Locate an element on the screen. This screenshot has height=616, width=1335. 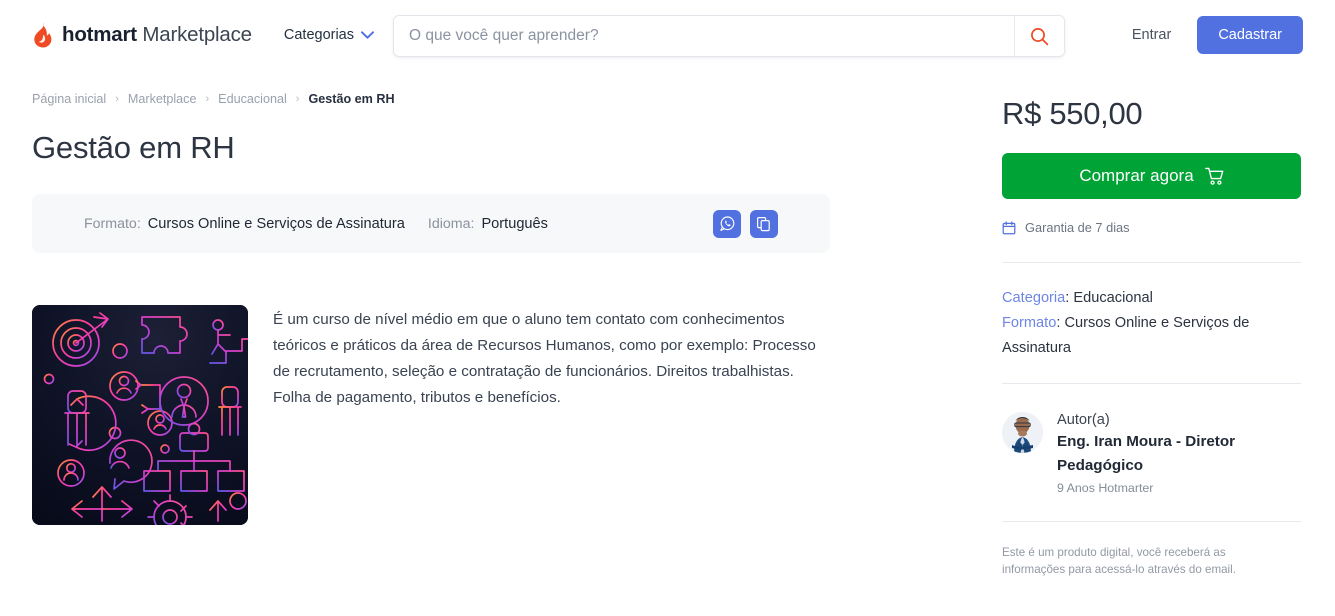
search-icon is located at coordinates (1039, 36).